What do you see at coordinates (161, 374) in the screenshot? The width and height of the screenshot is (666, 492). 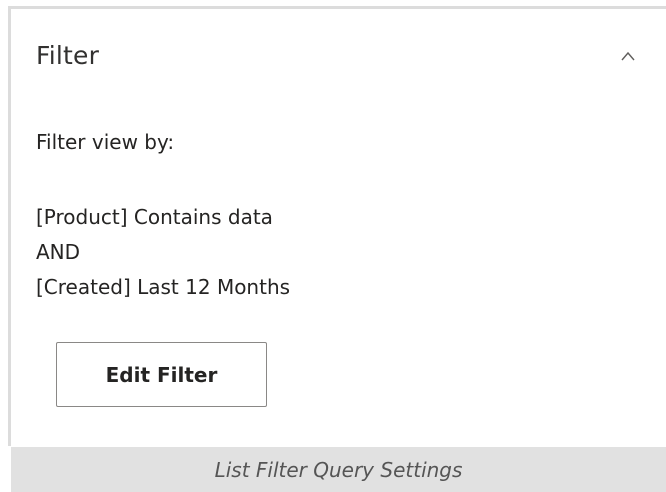 I see `edit-filter-button: Edit Filter` at bounding box center [161, 374].